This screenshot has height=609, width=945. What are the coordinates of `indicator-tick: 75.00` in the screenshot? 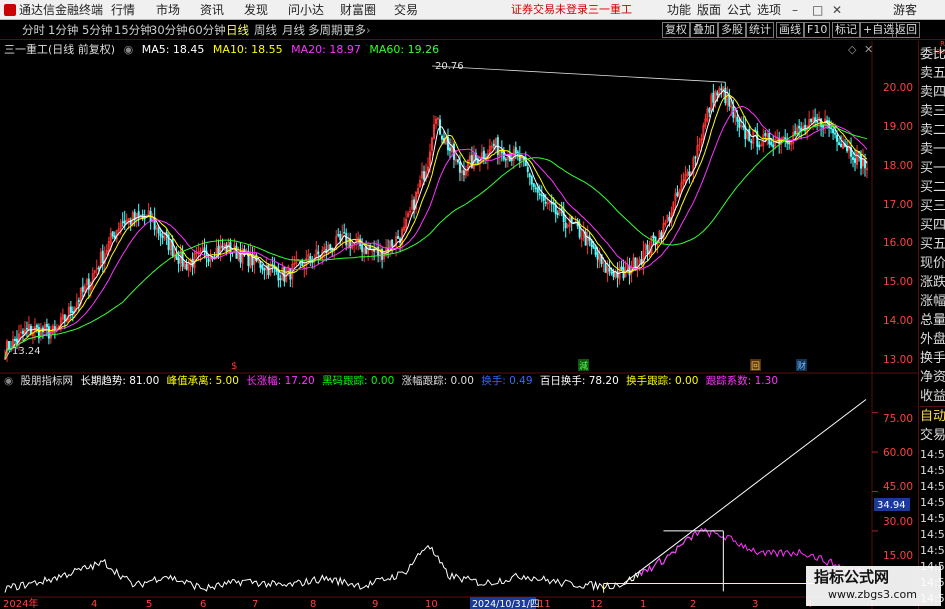 It's located at (898, 419).